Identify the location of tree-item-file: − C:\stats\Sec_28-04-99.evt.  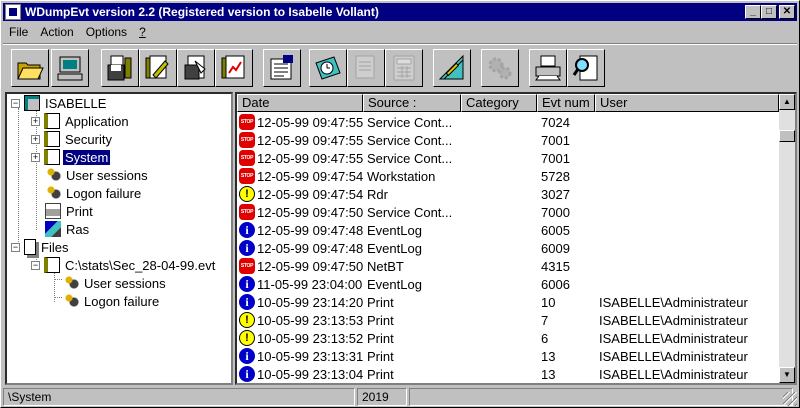
(124, 265).